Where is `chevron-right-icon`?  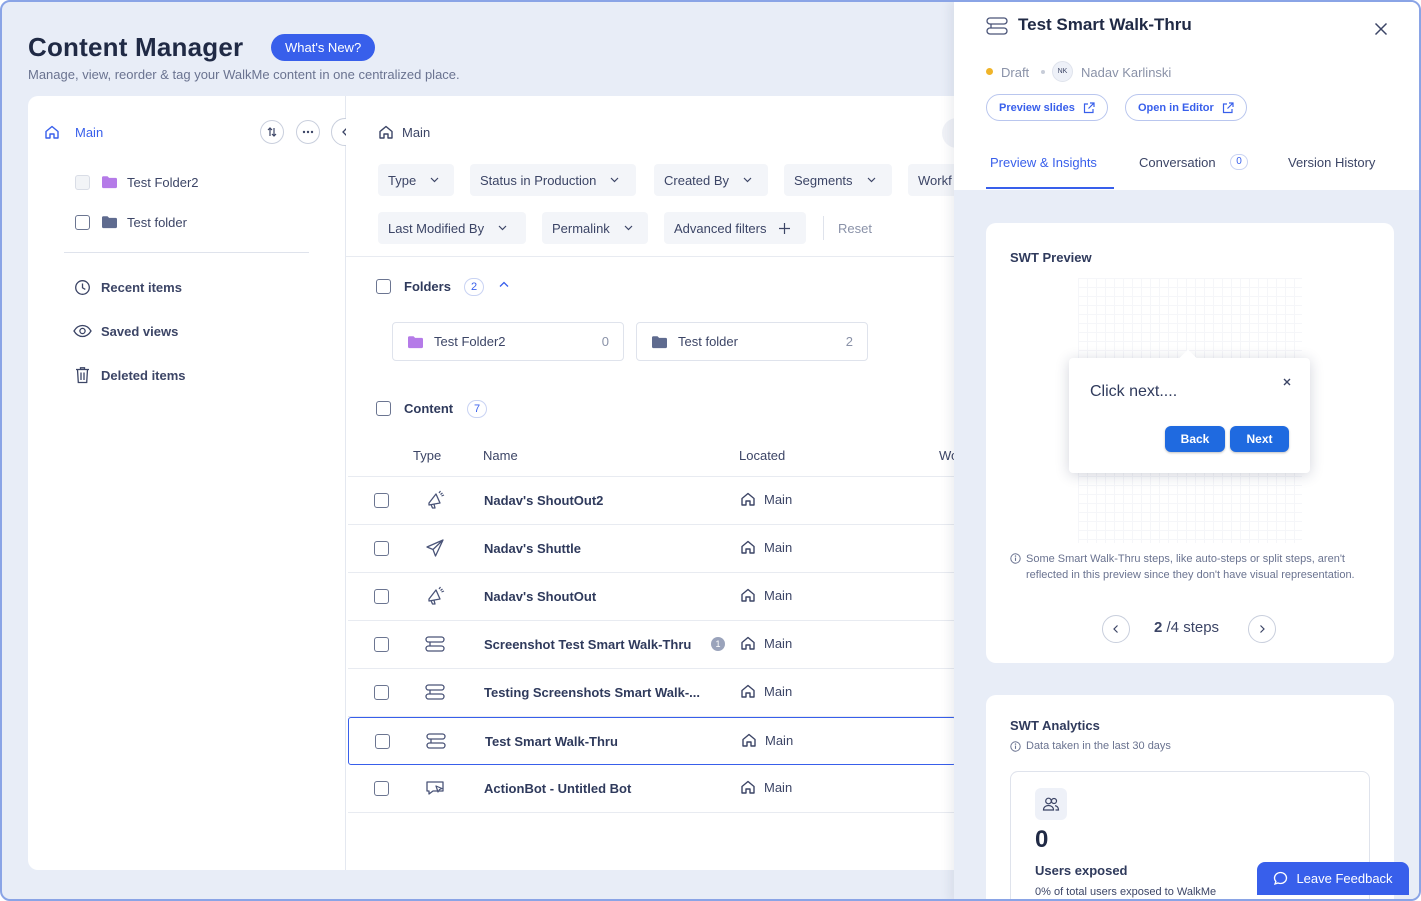
chevron-right-icon is located at coordinates (1262, 629).